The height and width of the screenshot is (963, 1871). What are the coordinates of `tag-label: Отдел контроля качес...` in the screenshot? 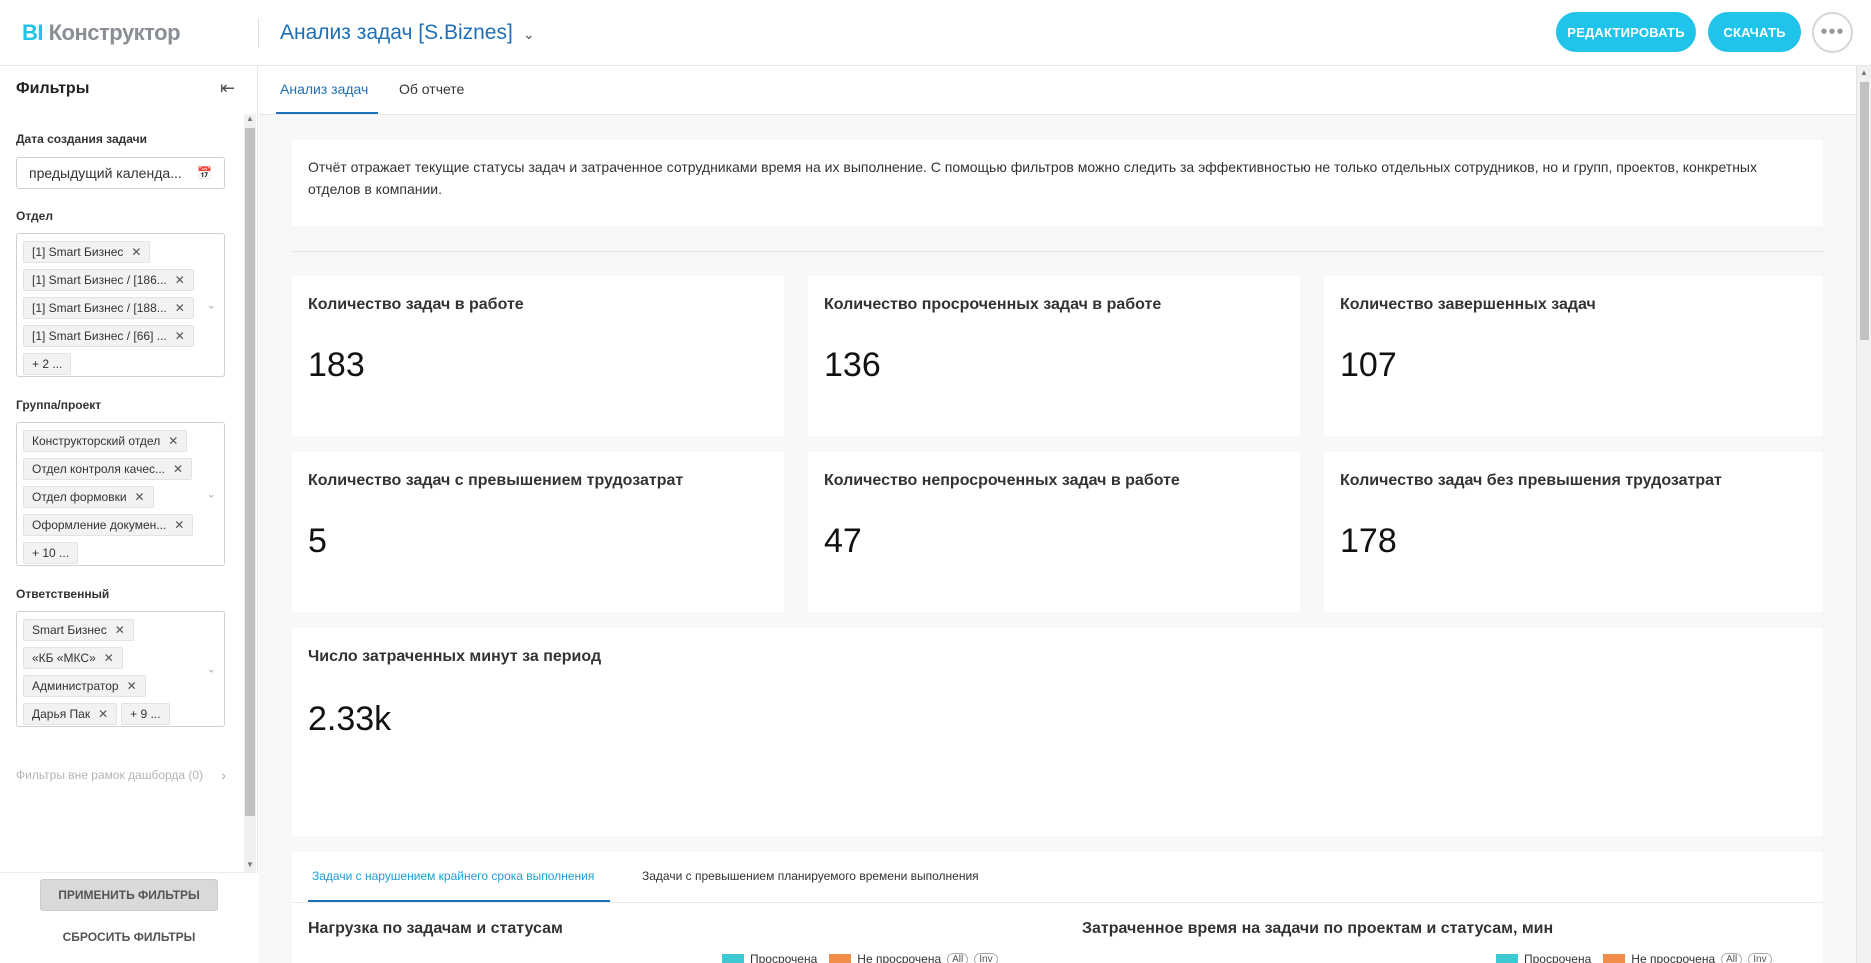 It's located at (98, 469).